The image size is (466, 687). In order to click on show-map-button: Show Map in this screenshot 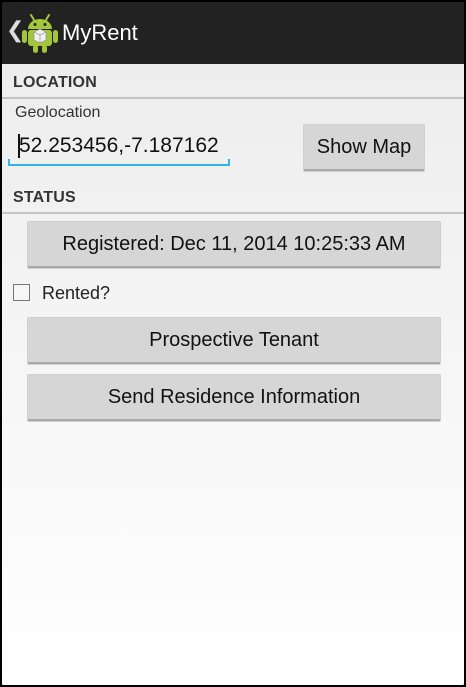, I will do `click(364, 148)`.